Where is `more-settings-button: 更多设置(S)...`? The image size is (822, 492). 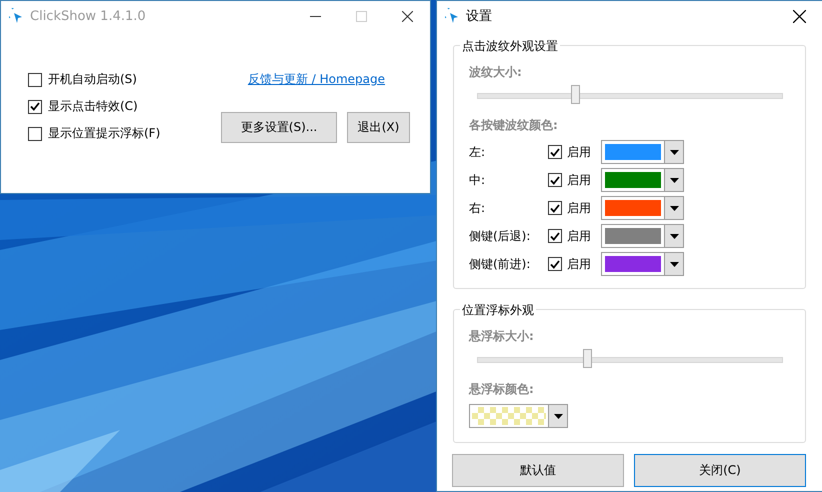
more-settings-button: 更多设置(S)... is located at coordinates (279, 127).